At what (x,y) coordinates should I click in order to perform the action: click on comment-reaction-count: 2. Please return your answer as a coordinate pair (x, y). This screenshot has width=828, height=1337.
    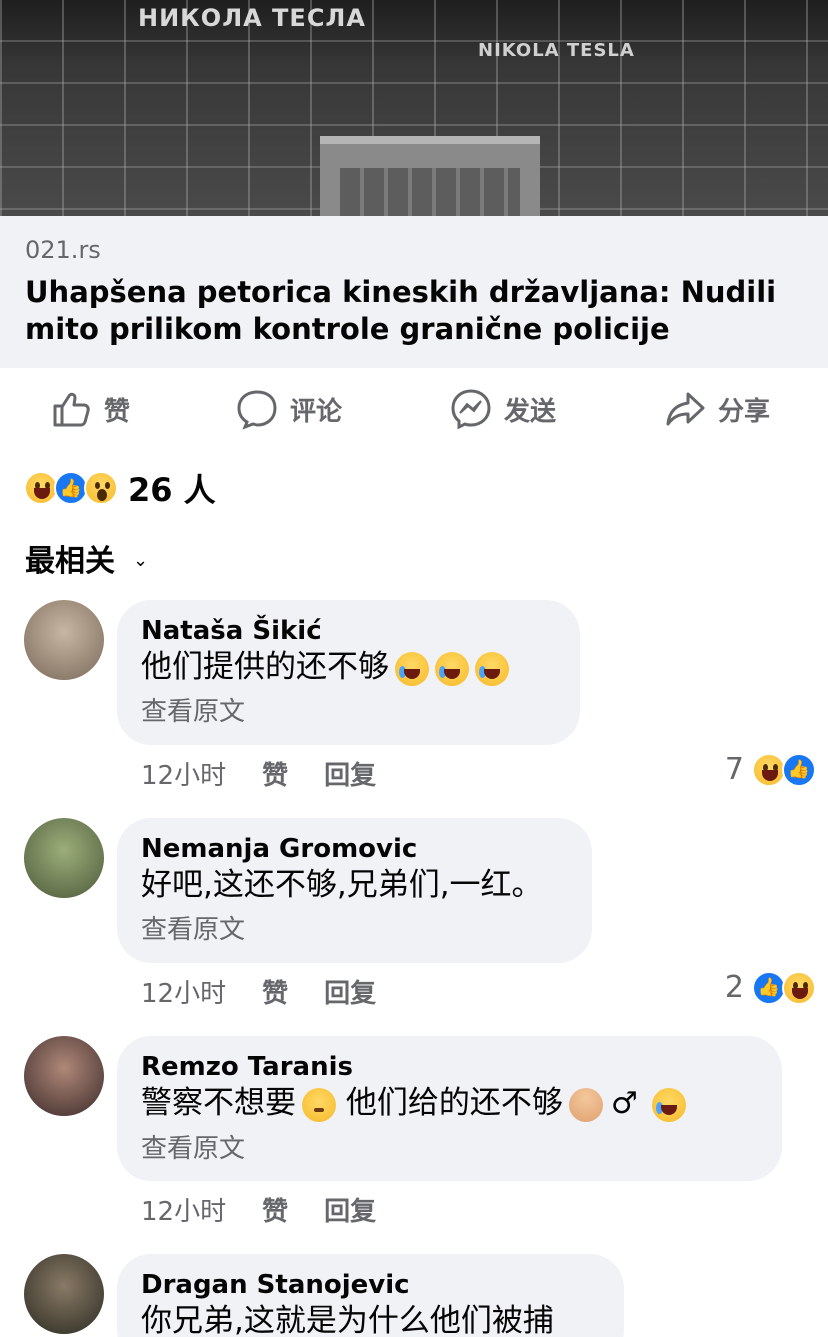
    Looking at the image, I should click on (734, 987).